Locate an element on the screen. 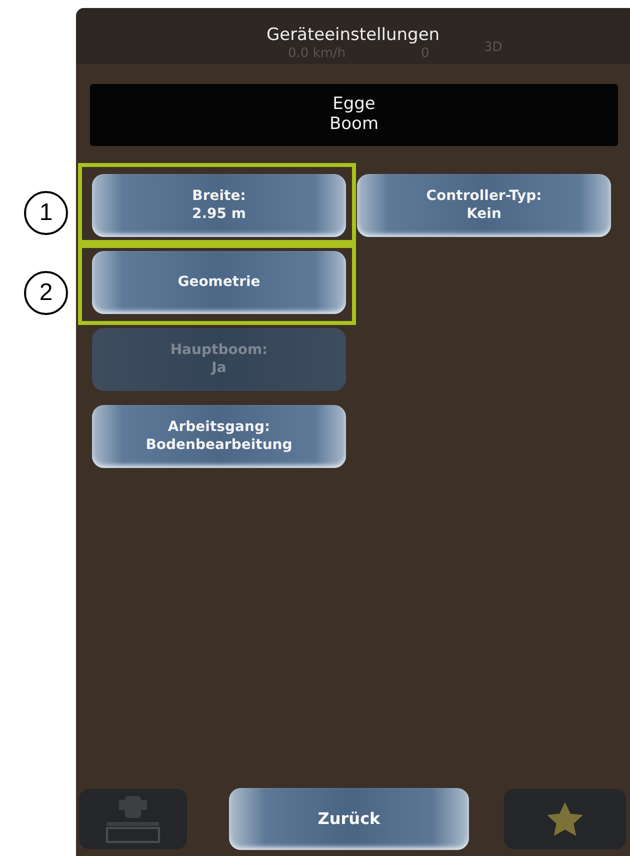 Image resolution: width=630 pixels, height=856 pixels. setting-button: Hauptboom: Ja is located at coordinates (219, 359).